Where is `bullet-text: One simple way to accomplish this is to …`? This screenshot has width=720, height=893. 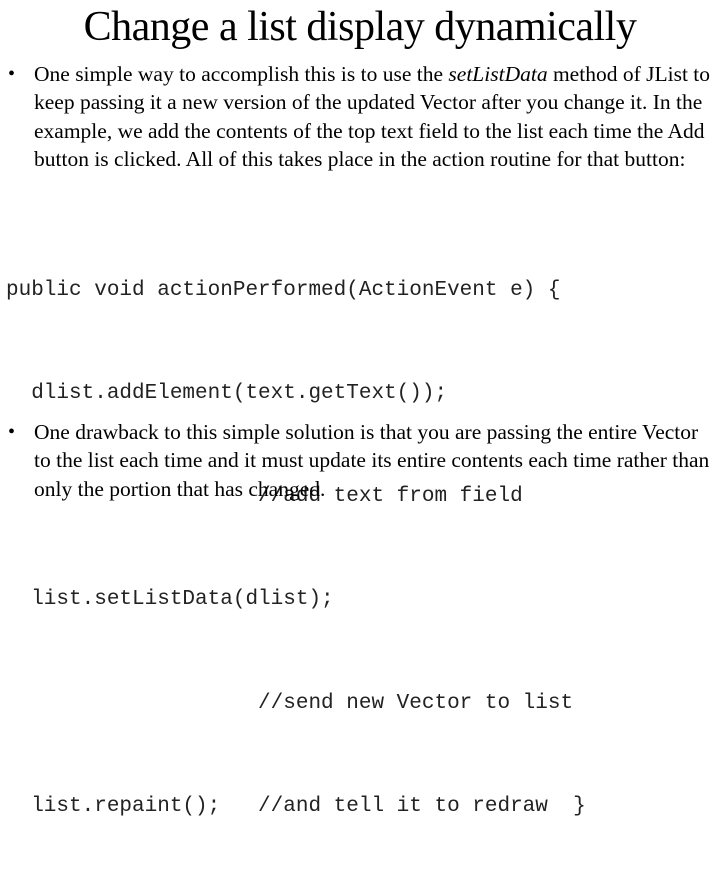
bullet-text: One simple way to accomplish this is to … is located at coordinates (376, 117).